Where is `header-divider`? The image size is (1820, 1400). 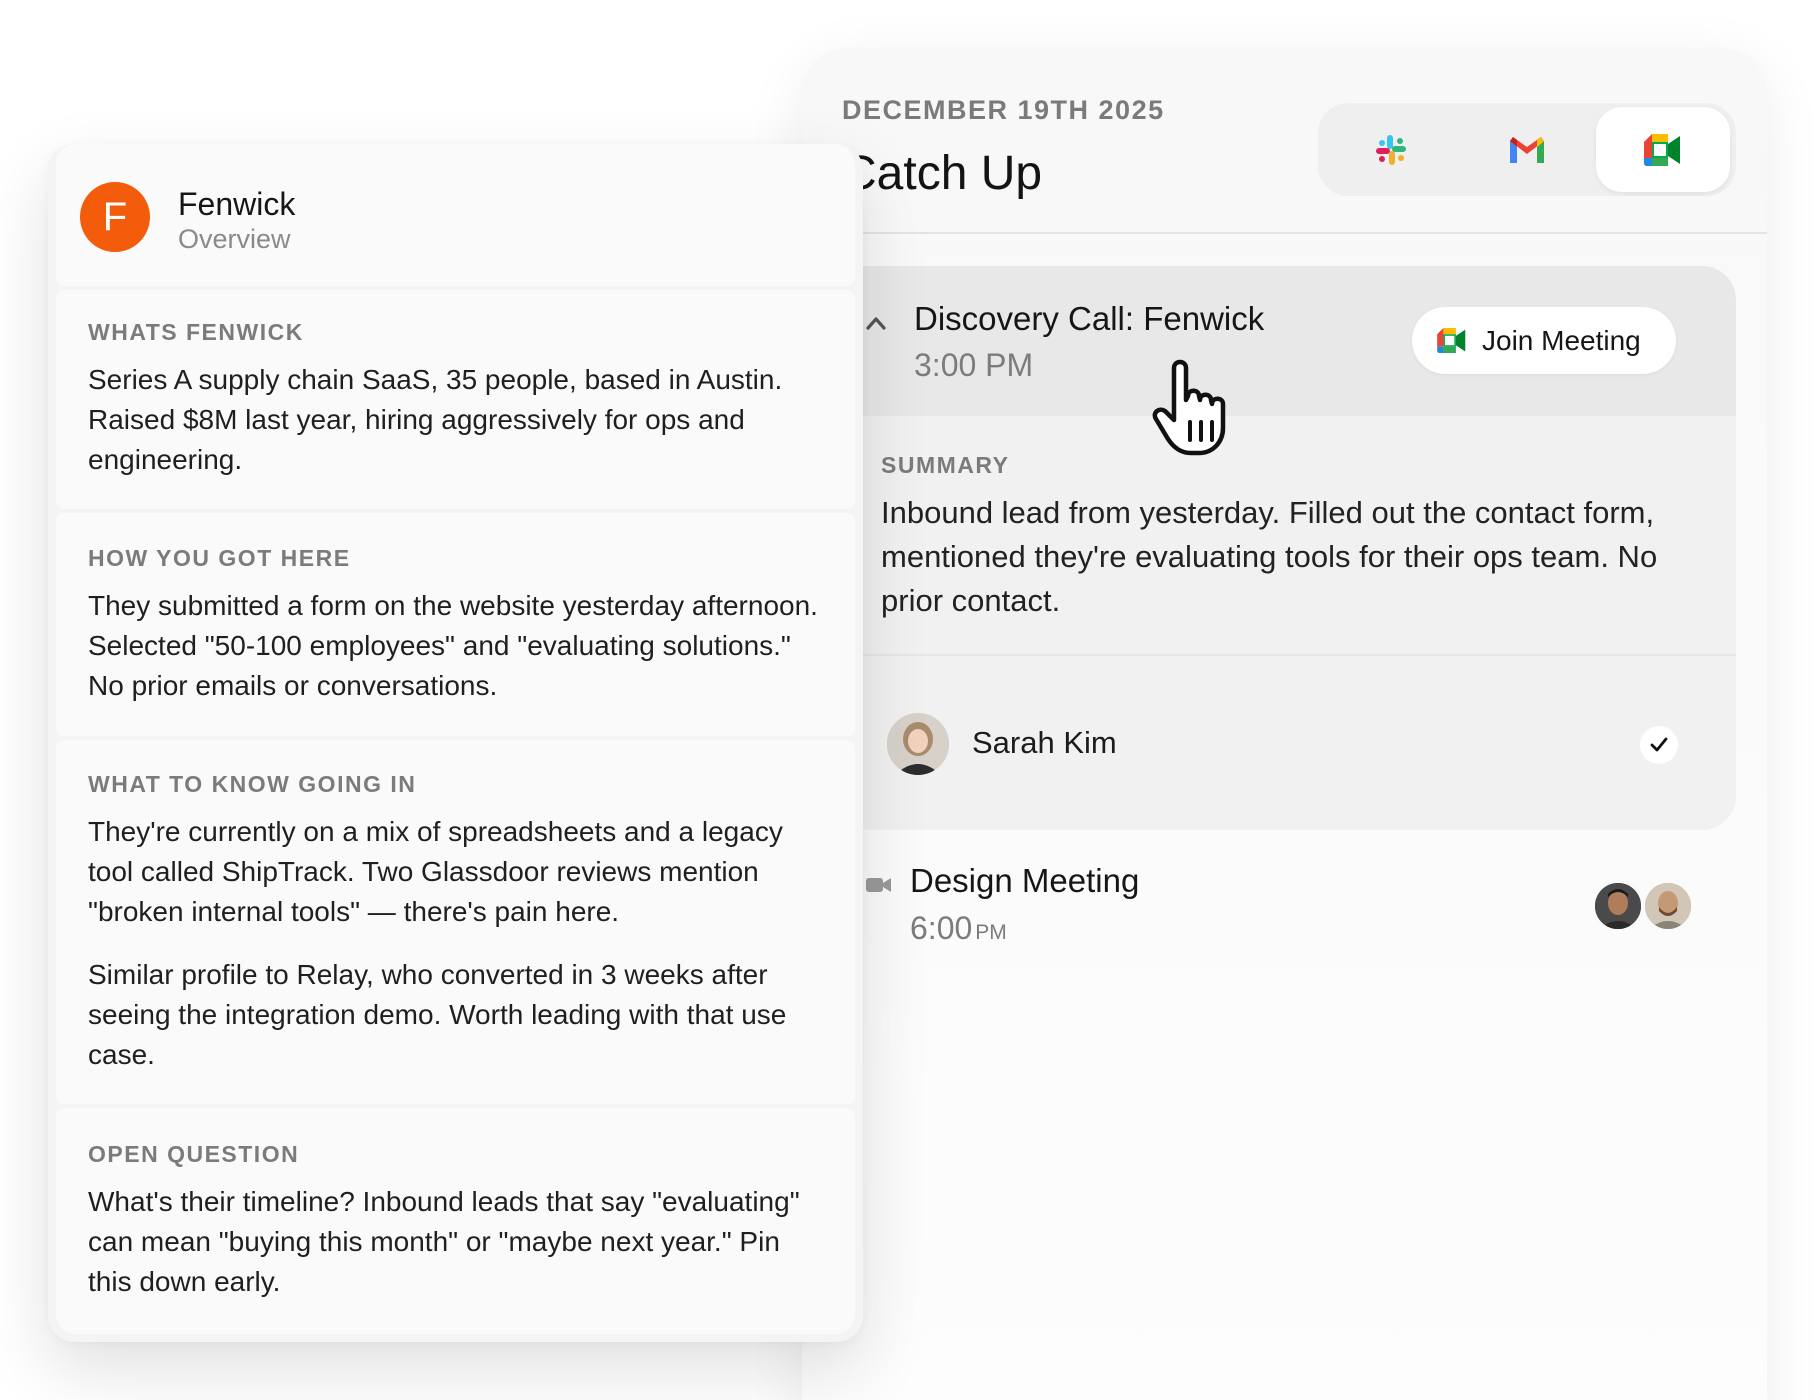
header-divider is located at coordinates (1284, 233).